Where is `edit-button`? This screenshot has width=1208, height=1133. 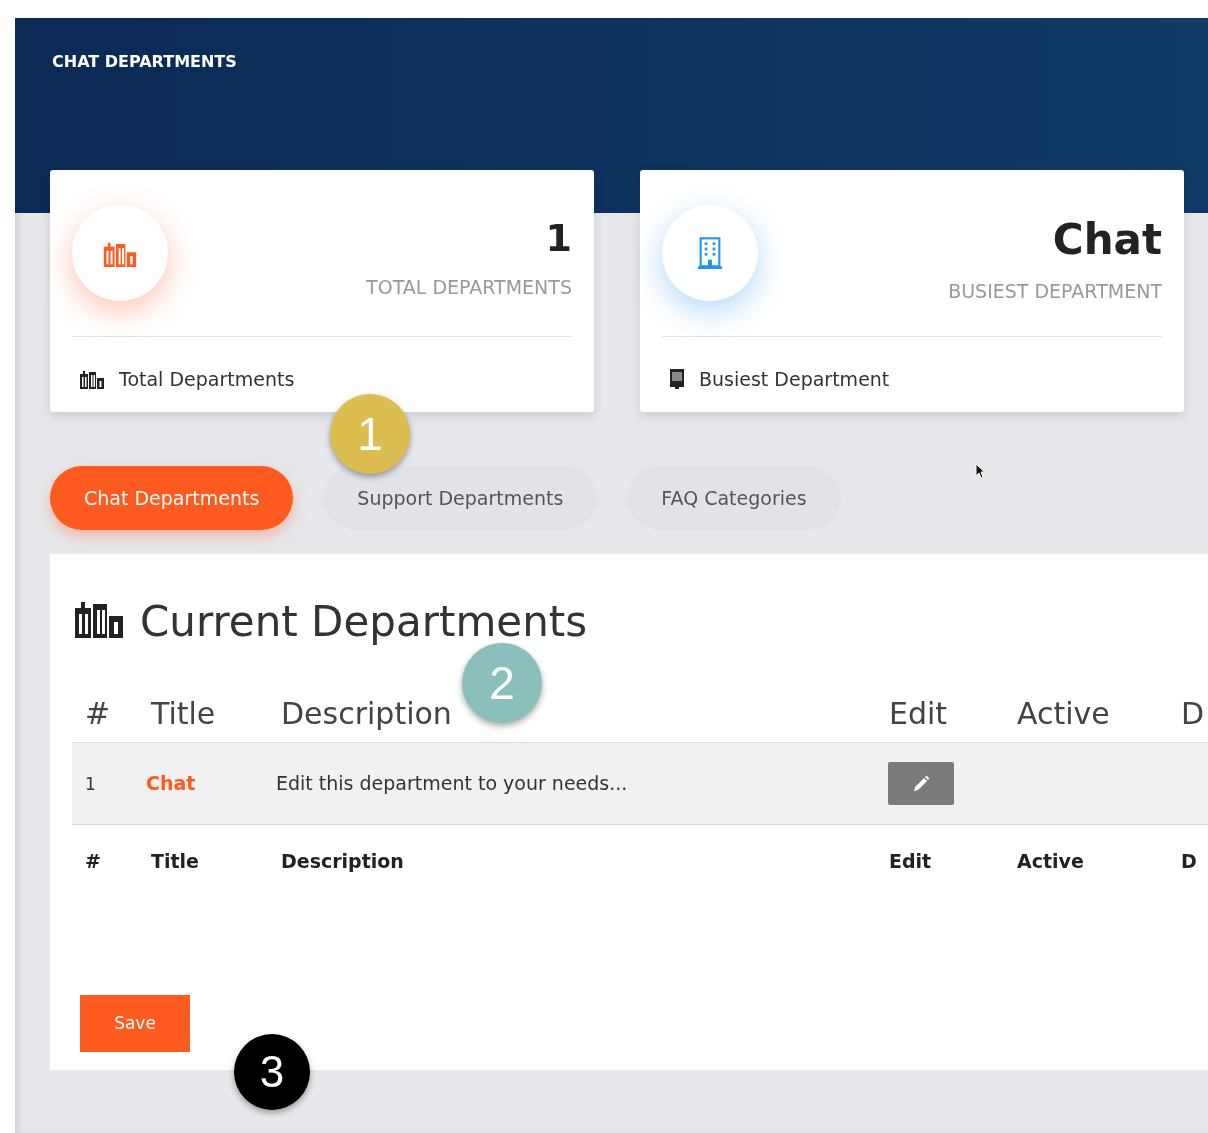
edit-button is located at coordinates (921, 783).